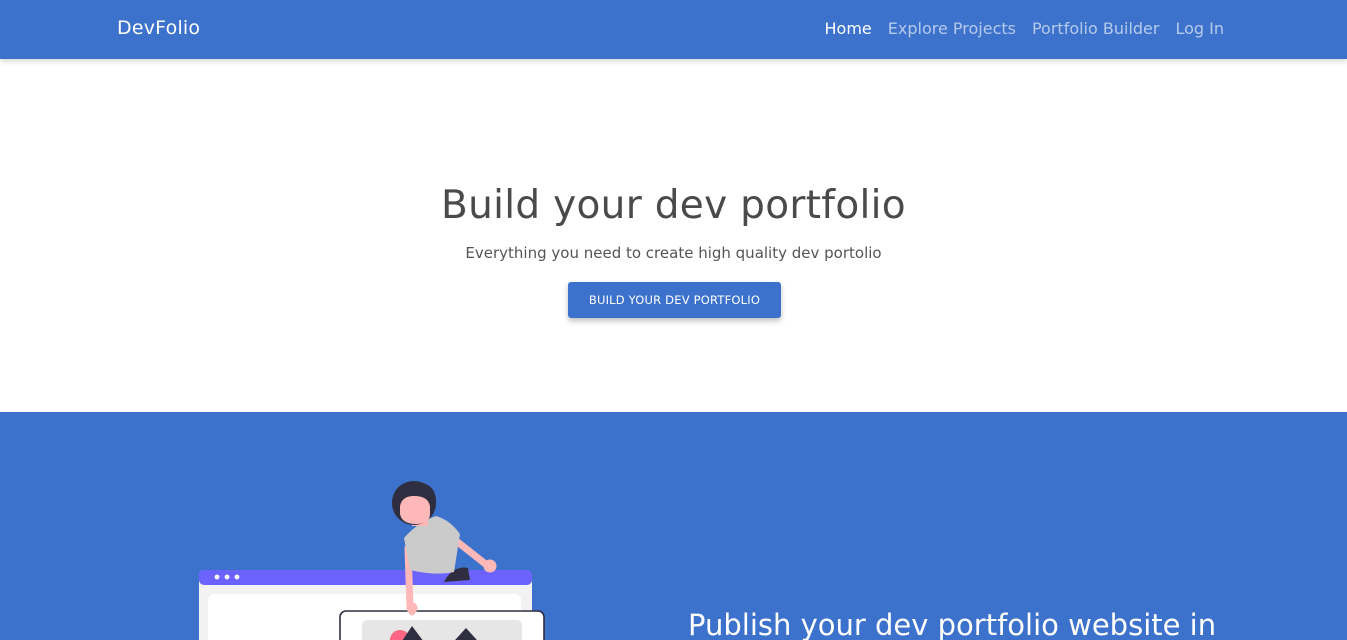  What do you see at coordinates (372, 560) in the screenshot?
I see `person-with-browser-window-illustration` at bounding box center [372, 560].